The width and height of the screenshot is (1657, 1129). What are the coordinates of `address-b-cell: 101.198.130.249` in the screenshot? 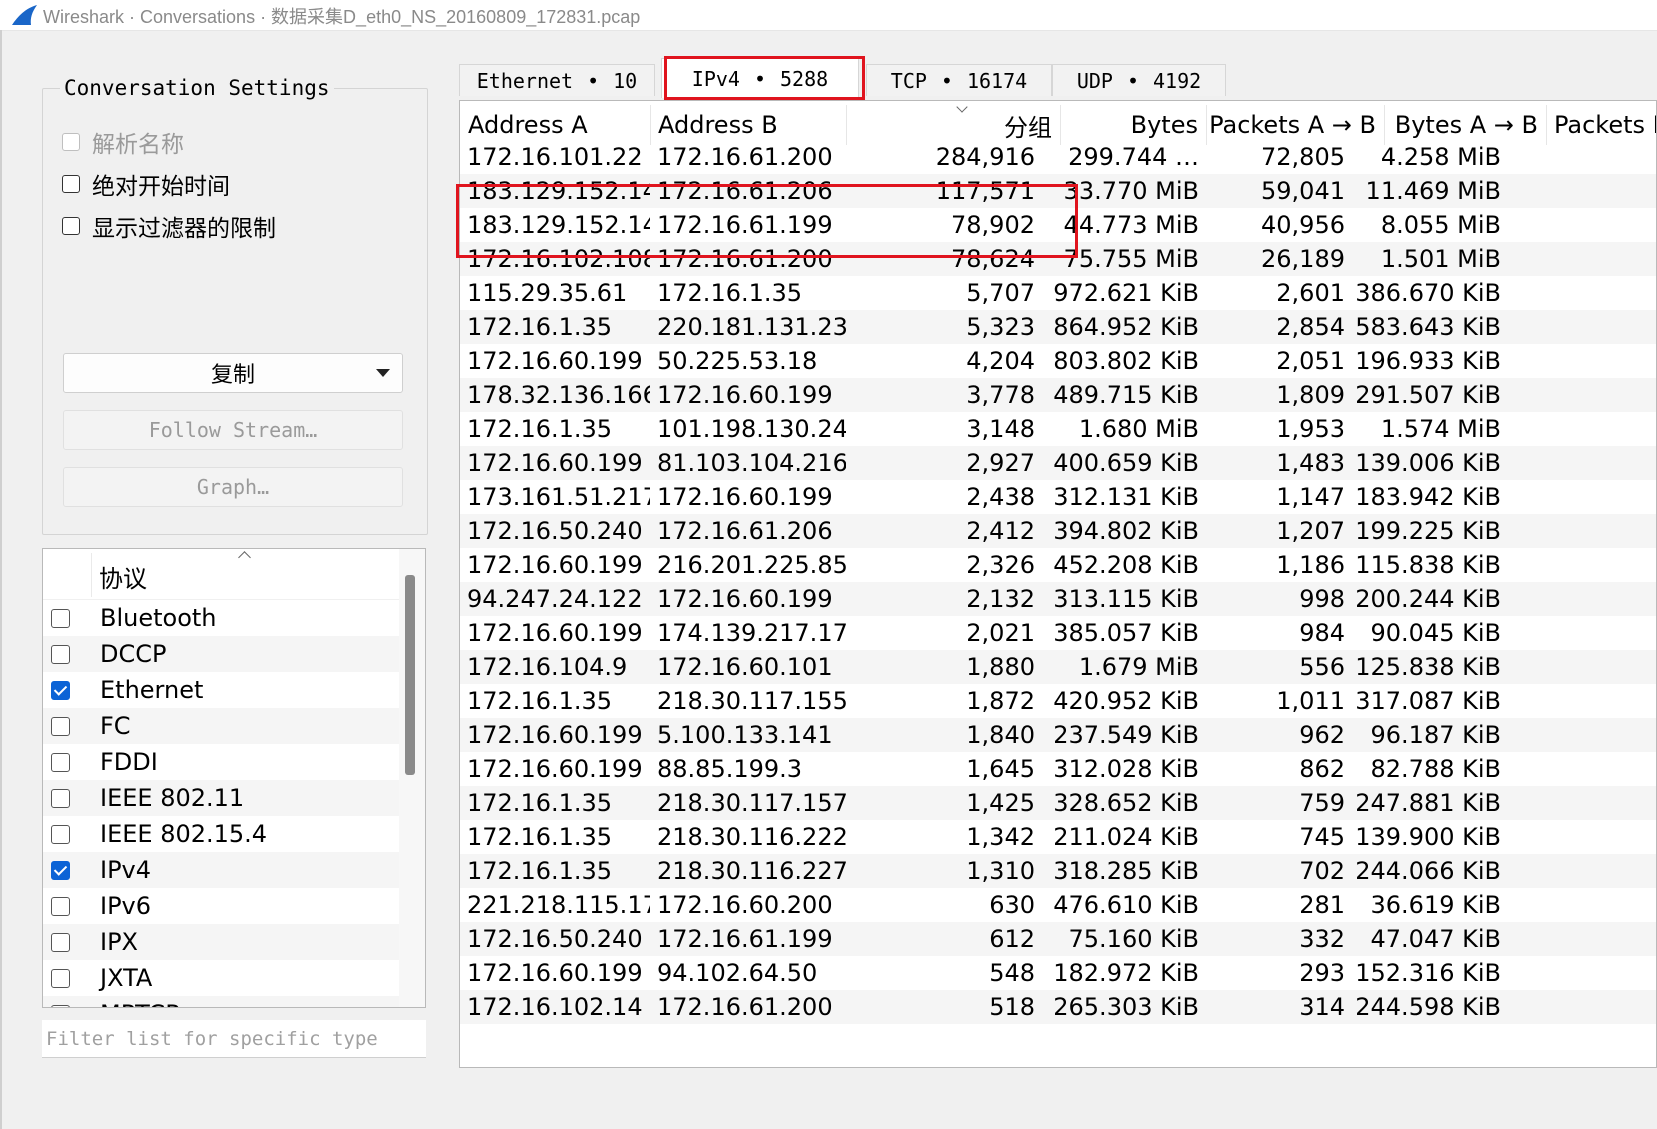 It's located at (751, 429).